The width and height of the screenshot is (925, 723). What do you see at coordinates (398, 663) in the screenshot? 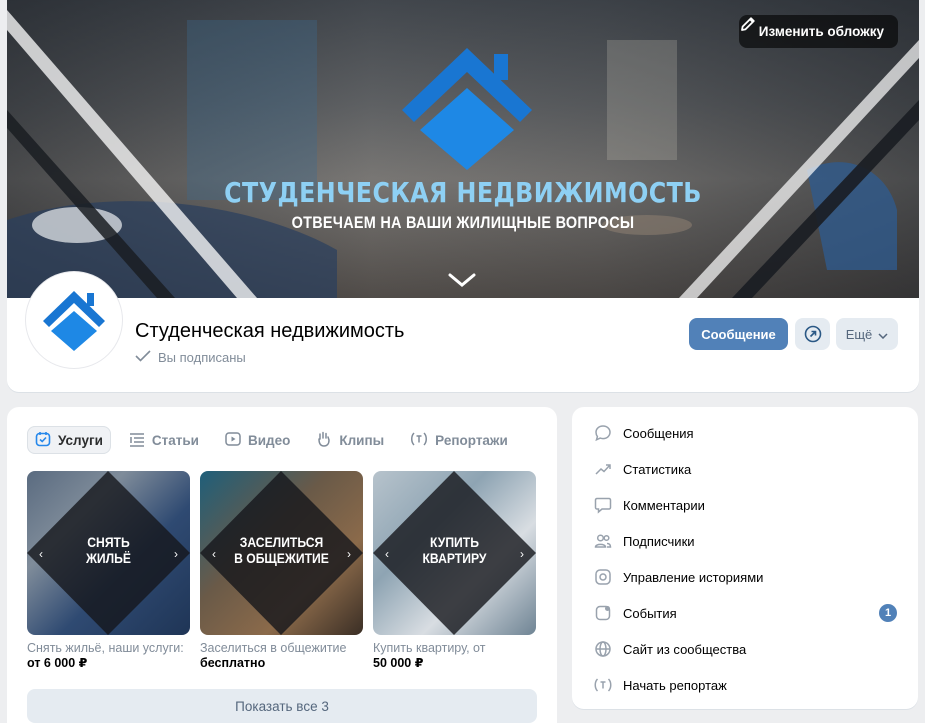
I see `service-price: 50 000 ₽` at bounding box center [398, 663].